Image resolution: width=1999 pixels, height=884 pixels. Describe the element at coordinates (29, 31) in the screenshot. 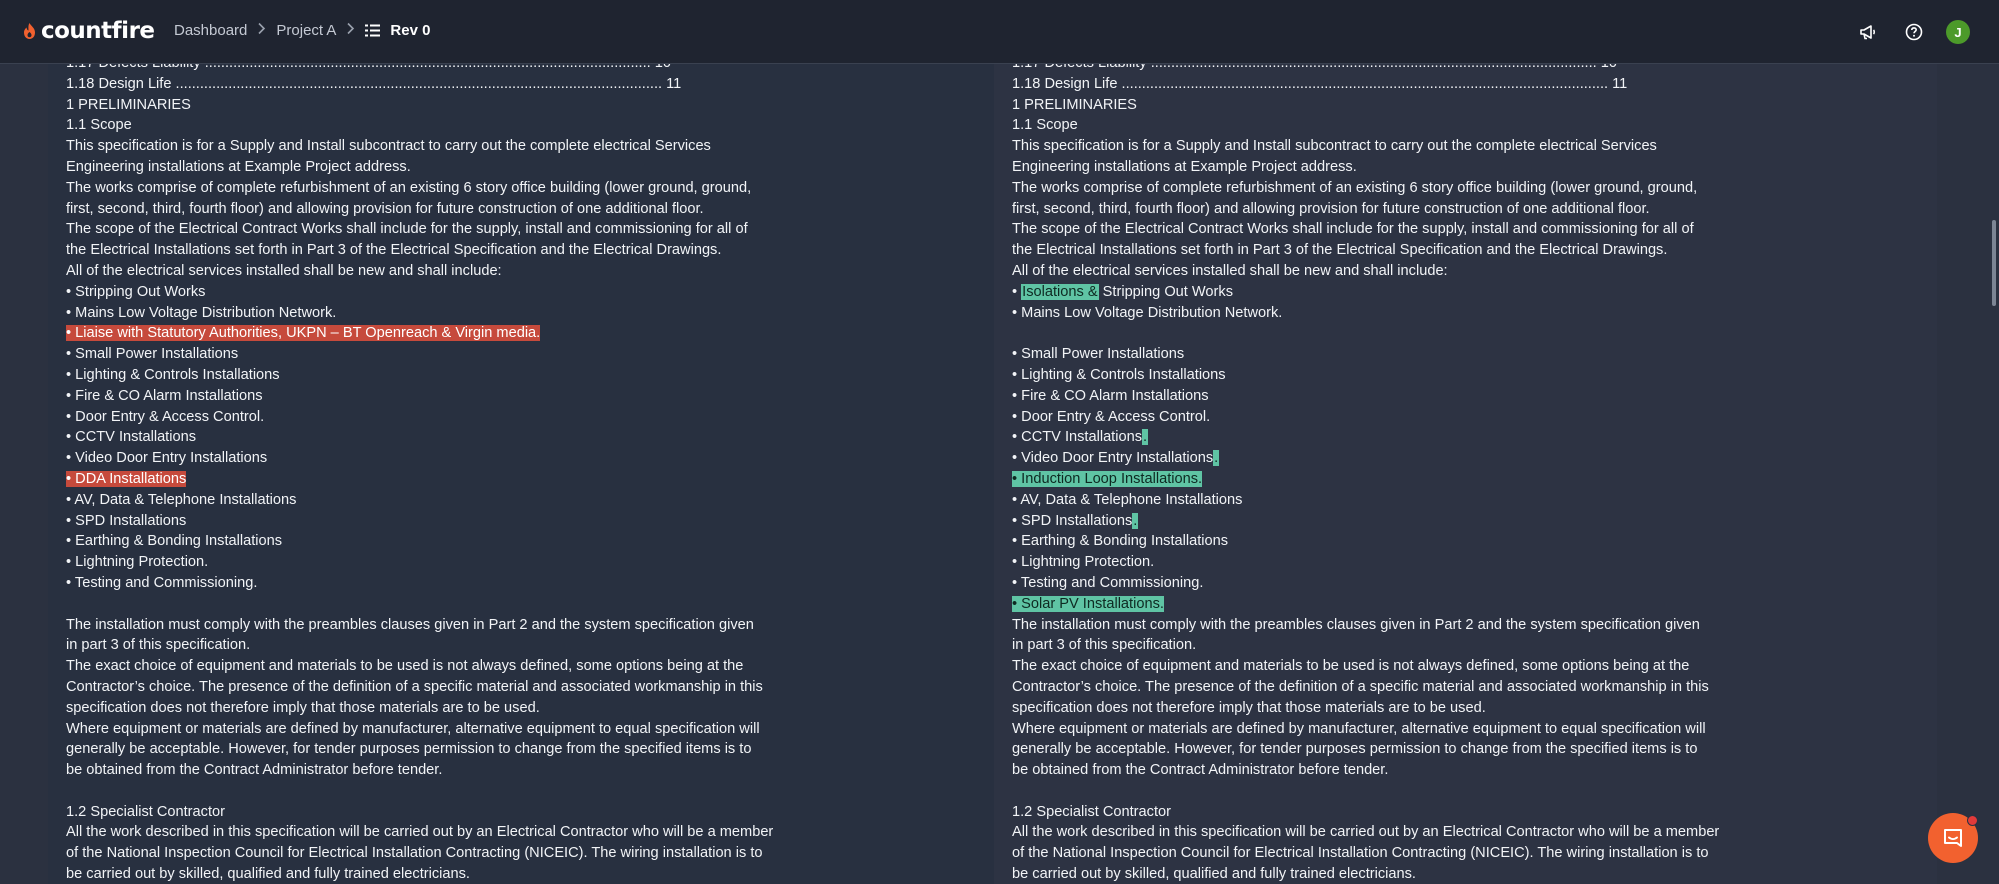

I see `flame-icon` at that location.